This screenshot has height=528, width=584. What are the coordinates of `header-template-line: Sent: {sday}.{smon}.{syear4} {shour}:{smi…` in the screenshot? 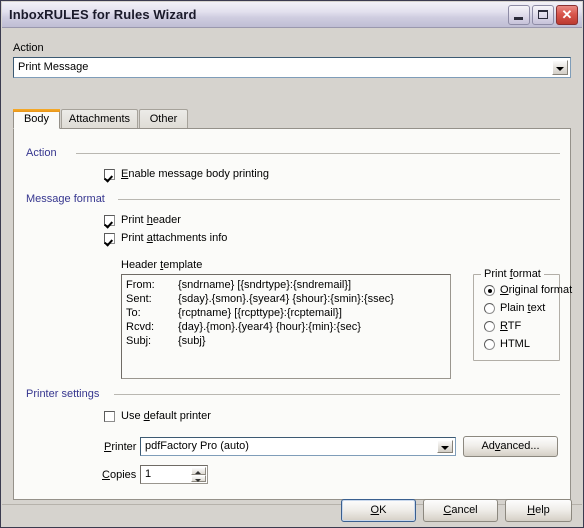 It's located at (260, 299).